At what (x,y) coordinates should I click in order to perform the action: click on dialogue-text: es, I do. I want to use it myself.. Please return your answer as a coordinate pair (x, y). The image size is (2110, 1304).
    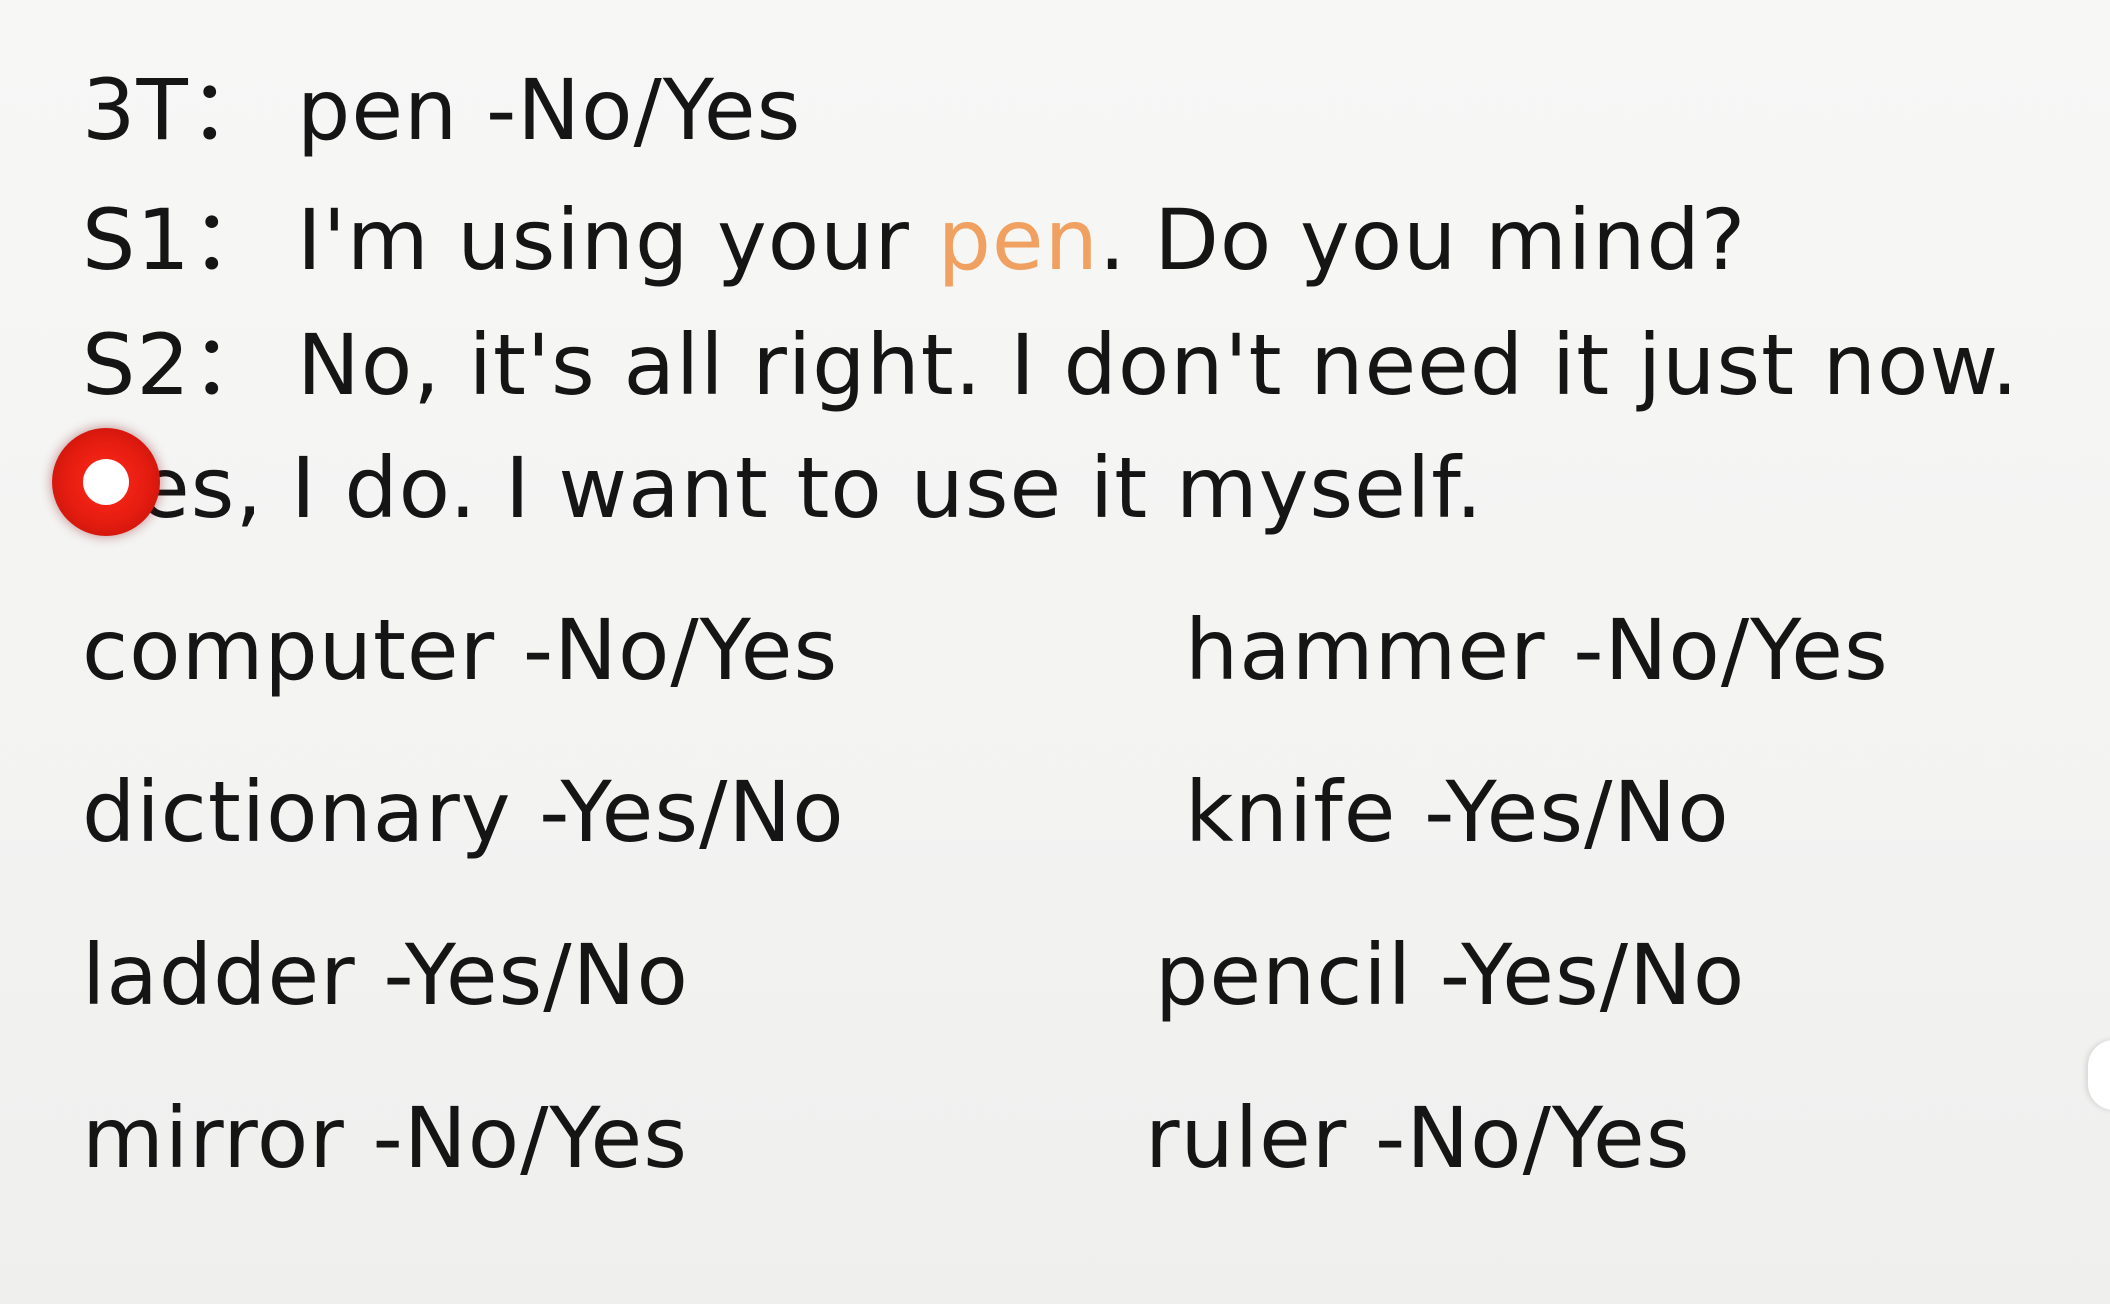
    Looking at the image, I should click on (811, 488).